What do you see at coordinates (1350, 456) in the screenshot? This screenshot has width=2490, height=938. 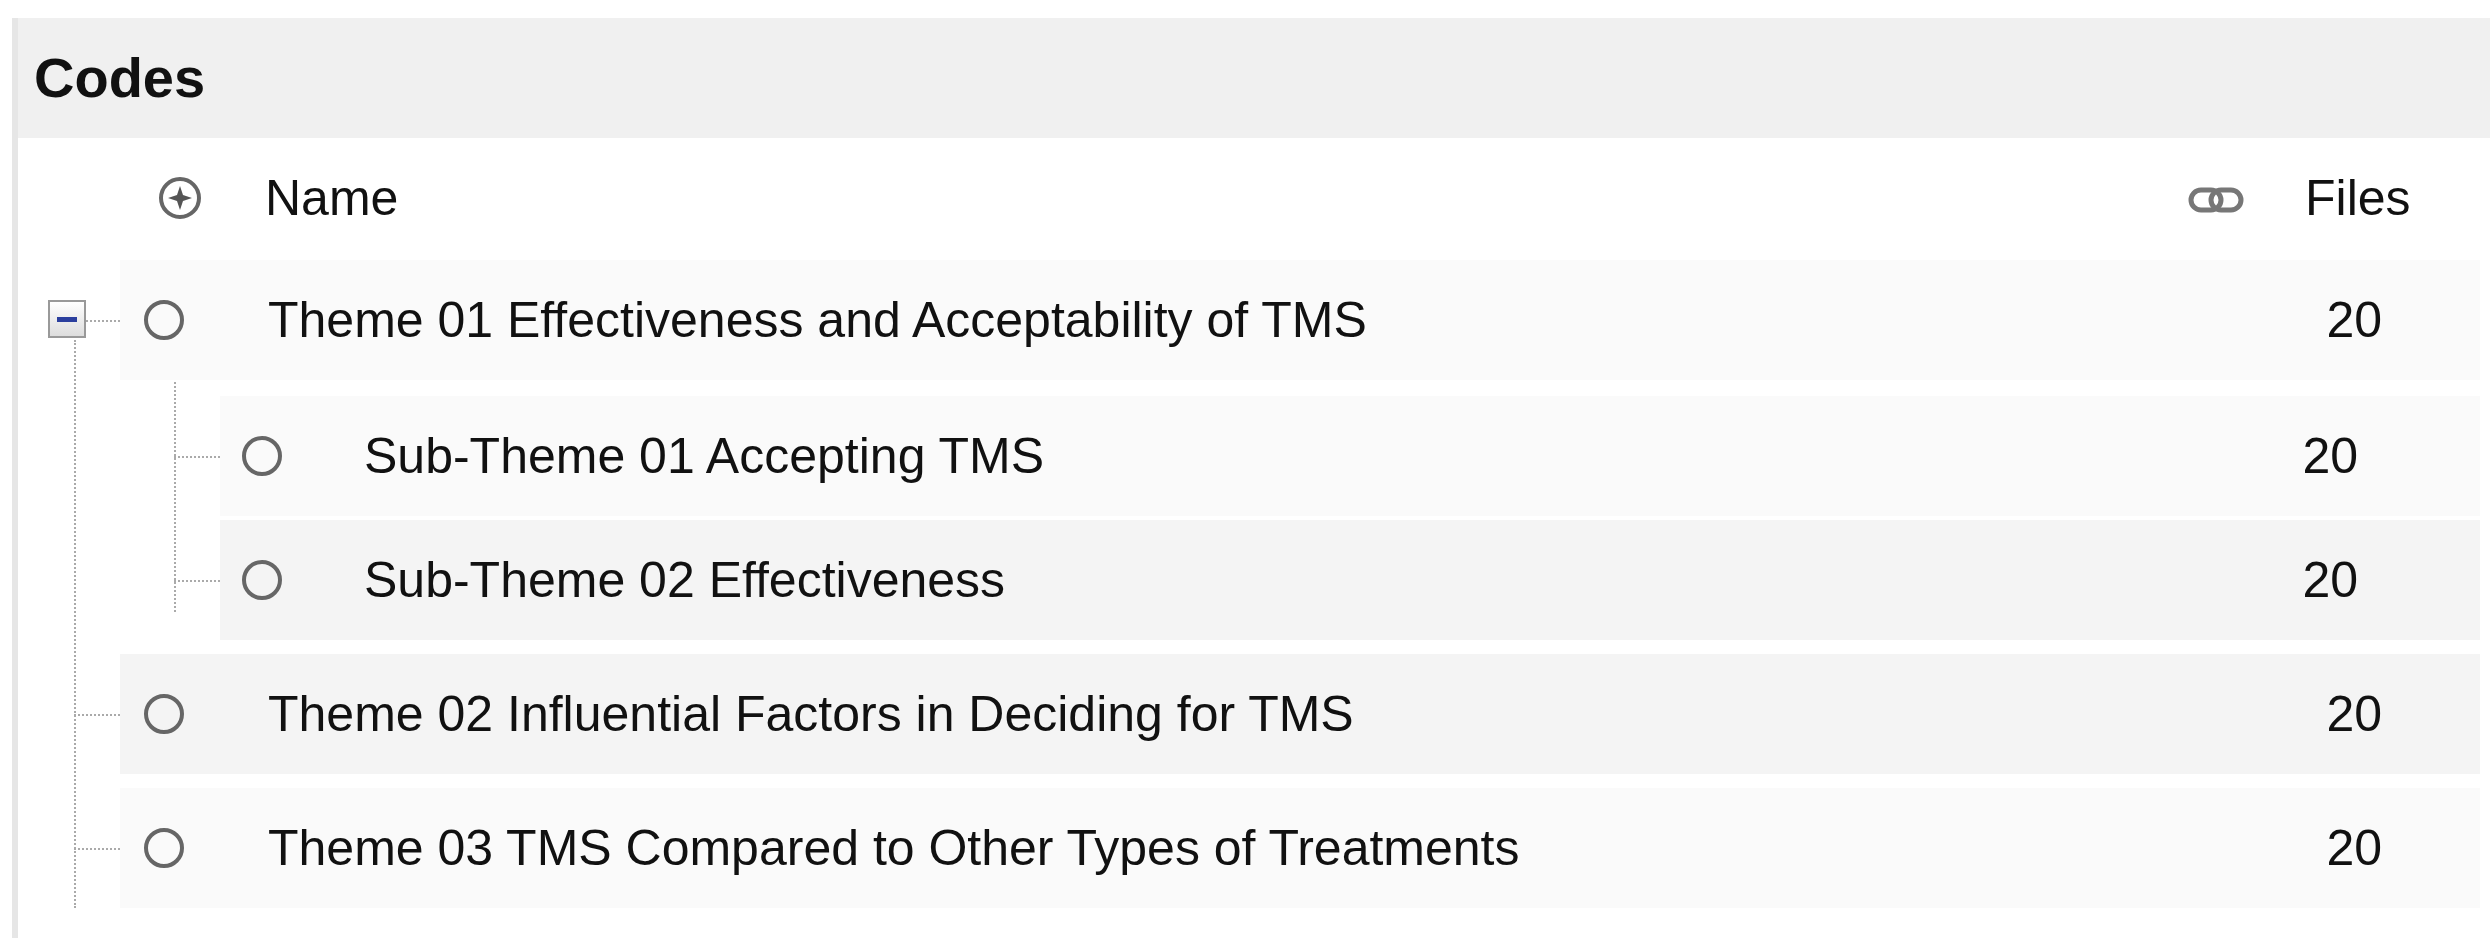 I see `tree-row: Sub-Theme 01 Accepting TMS 20` at bounding box center [1350, 456].